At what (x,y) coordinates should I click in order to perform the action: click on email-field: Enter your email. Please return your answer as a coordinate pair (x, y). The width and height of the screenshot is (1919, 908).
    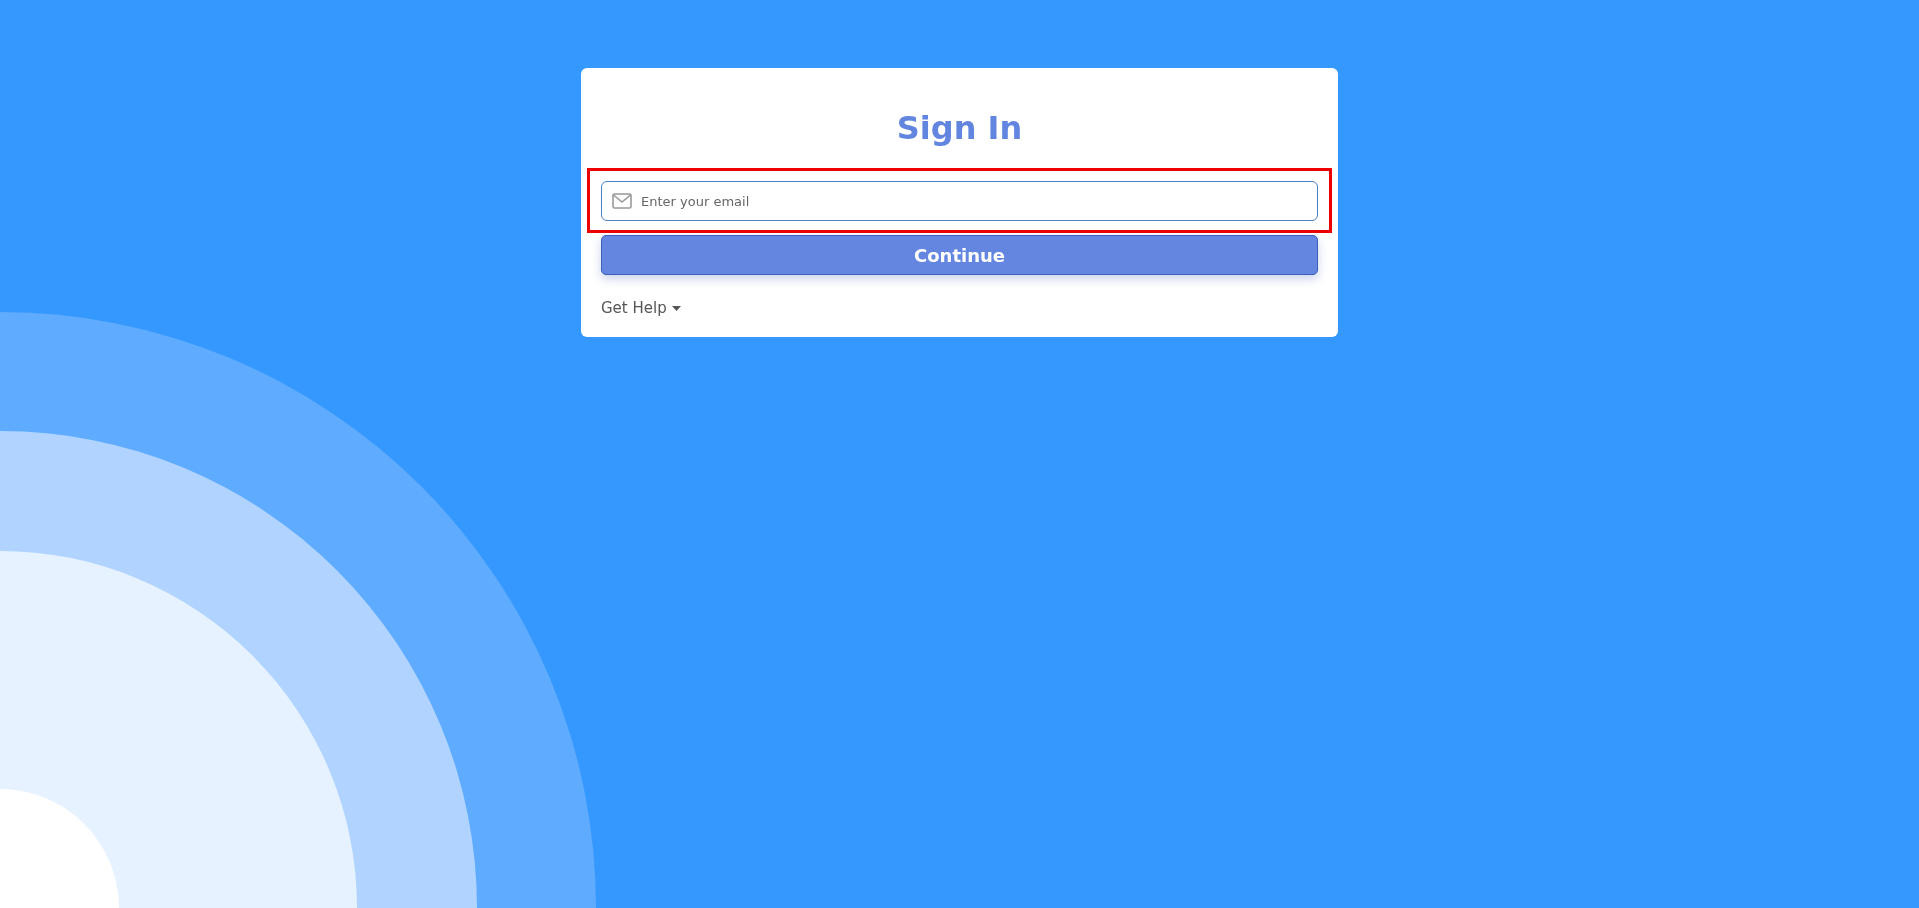
    Looking at the image, I should click on (959, 201).